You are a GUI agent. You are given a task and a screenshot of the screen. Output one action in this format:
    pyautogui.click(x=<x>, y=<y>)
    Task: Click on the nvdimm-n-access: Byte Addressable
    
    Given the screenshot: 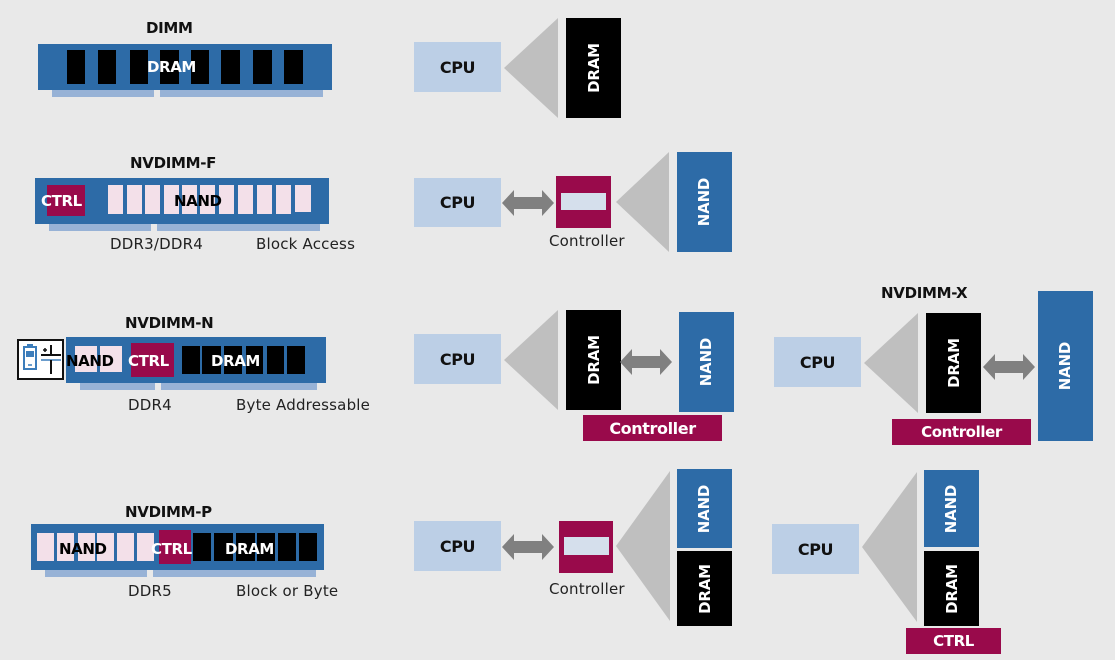 What is the action you would take?
    pyautogui.click(x=303, y=405)
    